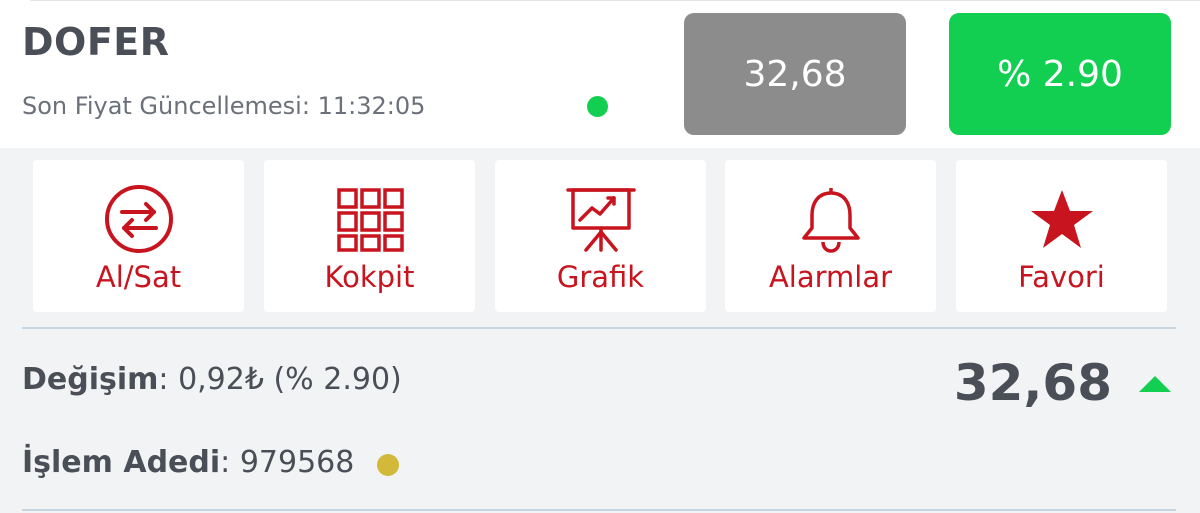 This screenshot has height=513, width=1200. What do you see at coordinates (138, 277) in the screenshot?
I see `buy-sell-label: Al/Sat` at bounding box center [138, 277].